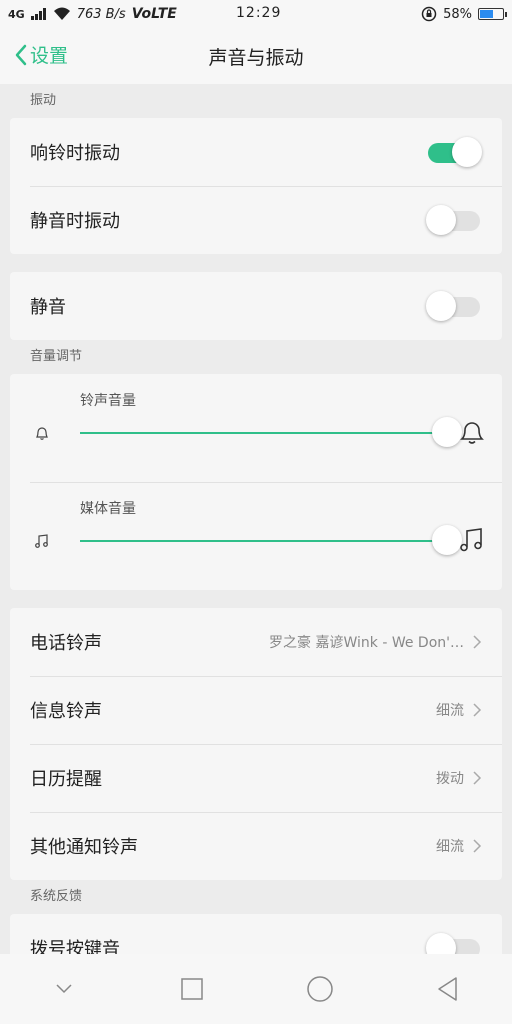 Image resolution: width=512 pixels, height=1024 pixels. I want to click on rotation-lock-icon, so click(429, 14).